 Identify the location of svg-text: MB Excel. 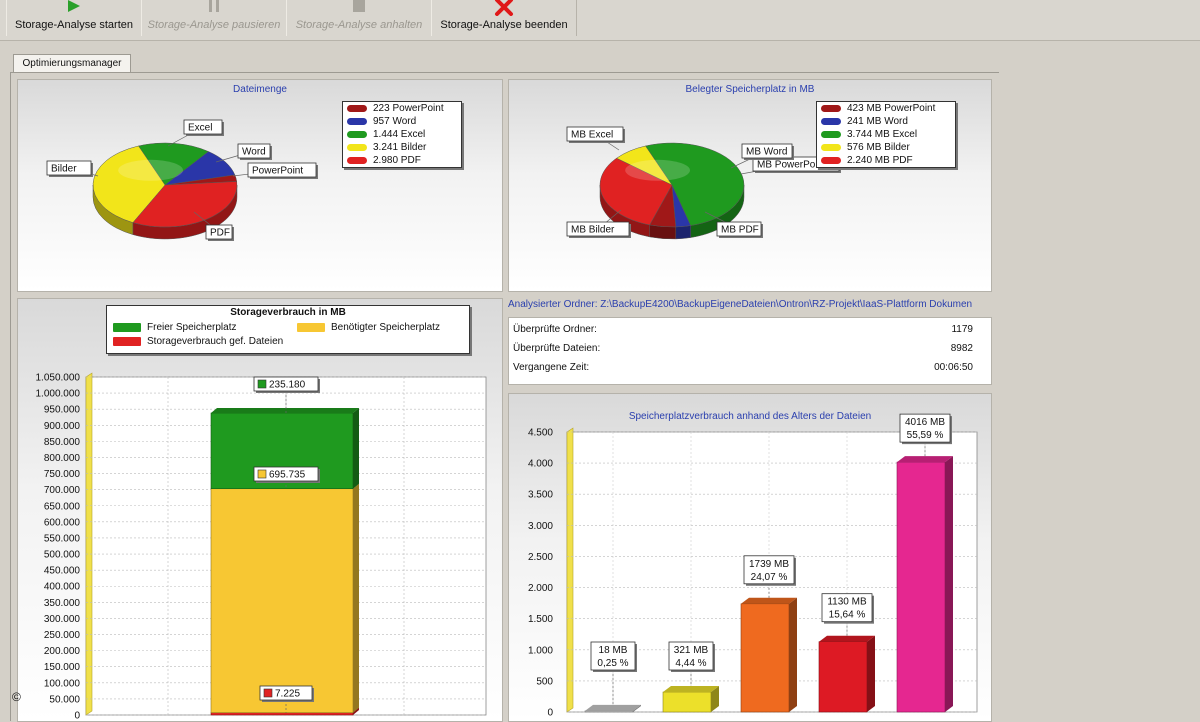
(592, 135).